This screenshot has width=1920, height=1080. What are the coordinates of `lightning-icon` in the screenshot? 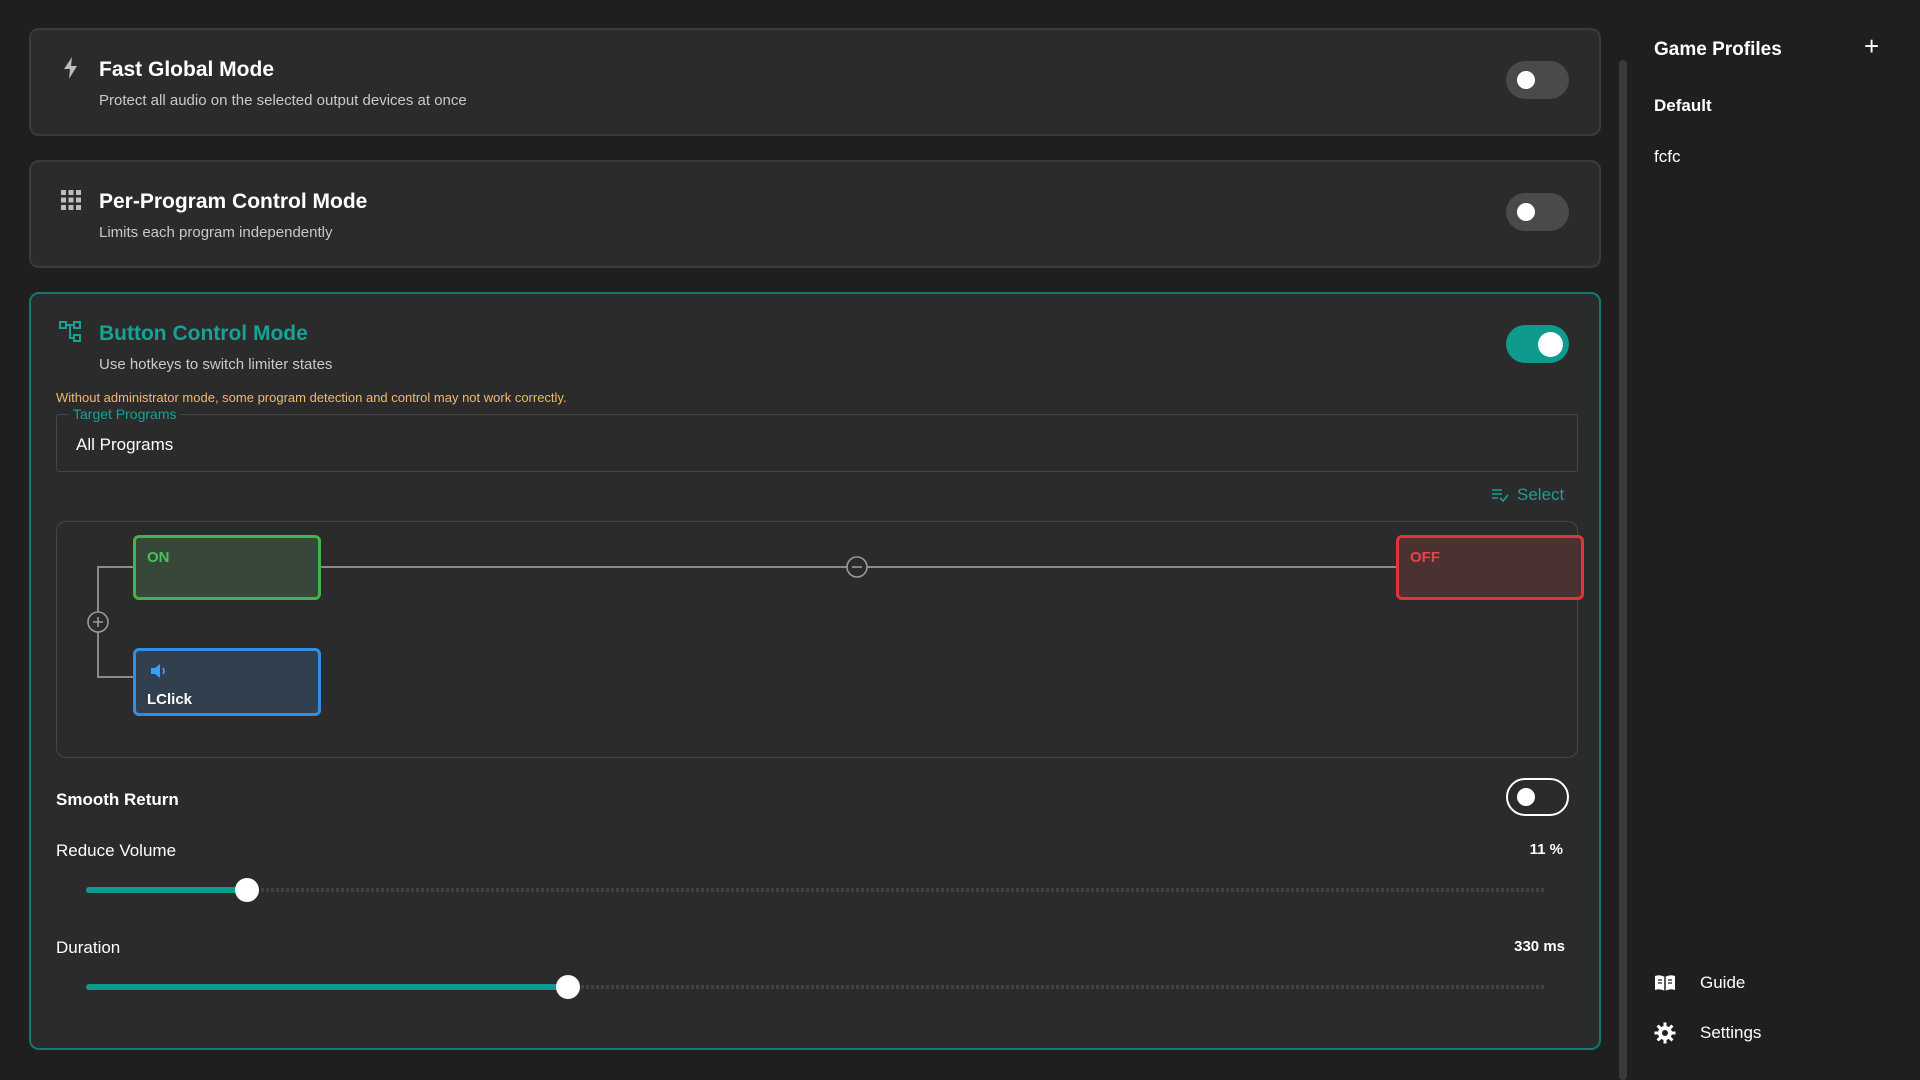 It's located at (70, 68).